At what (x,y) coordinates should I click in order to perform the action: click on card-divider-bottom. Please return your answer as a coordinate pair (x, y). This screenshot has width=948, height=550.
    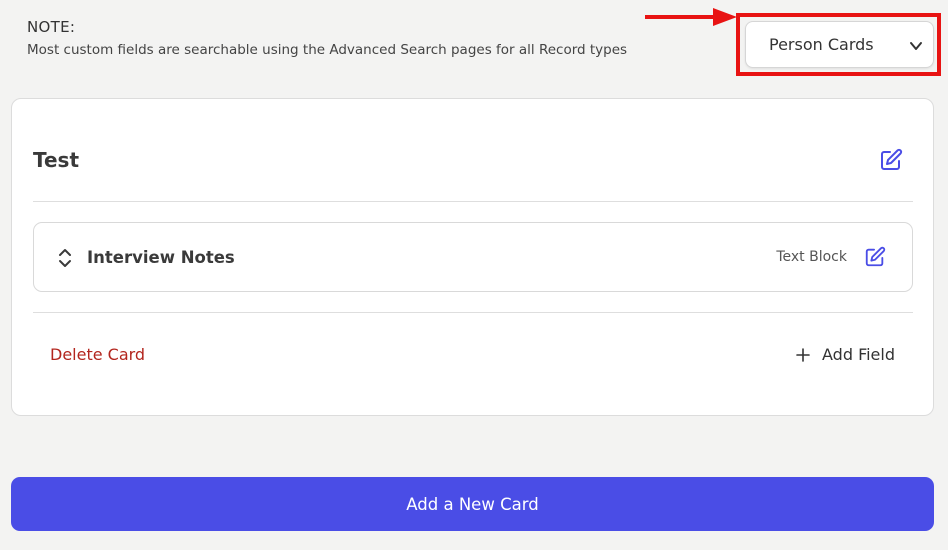
    Looking at the image, I should click on (473, 312).